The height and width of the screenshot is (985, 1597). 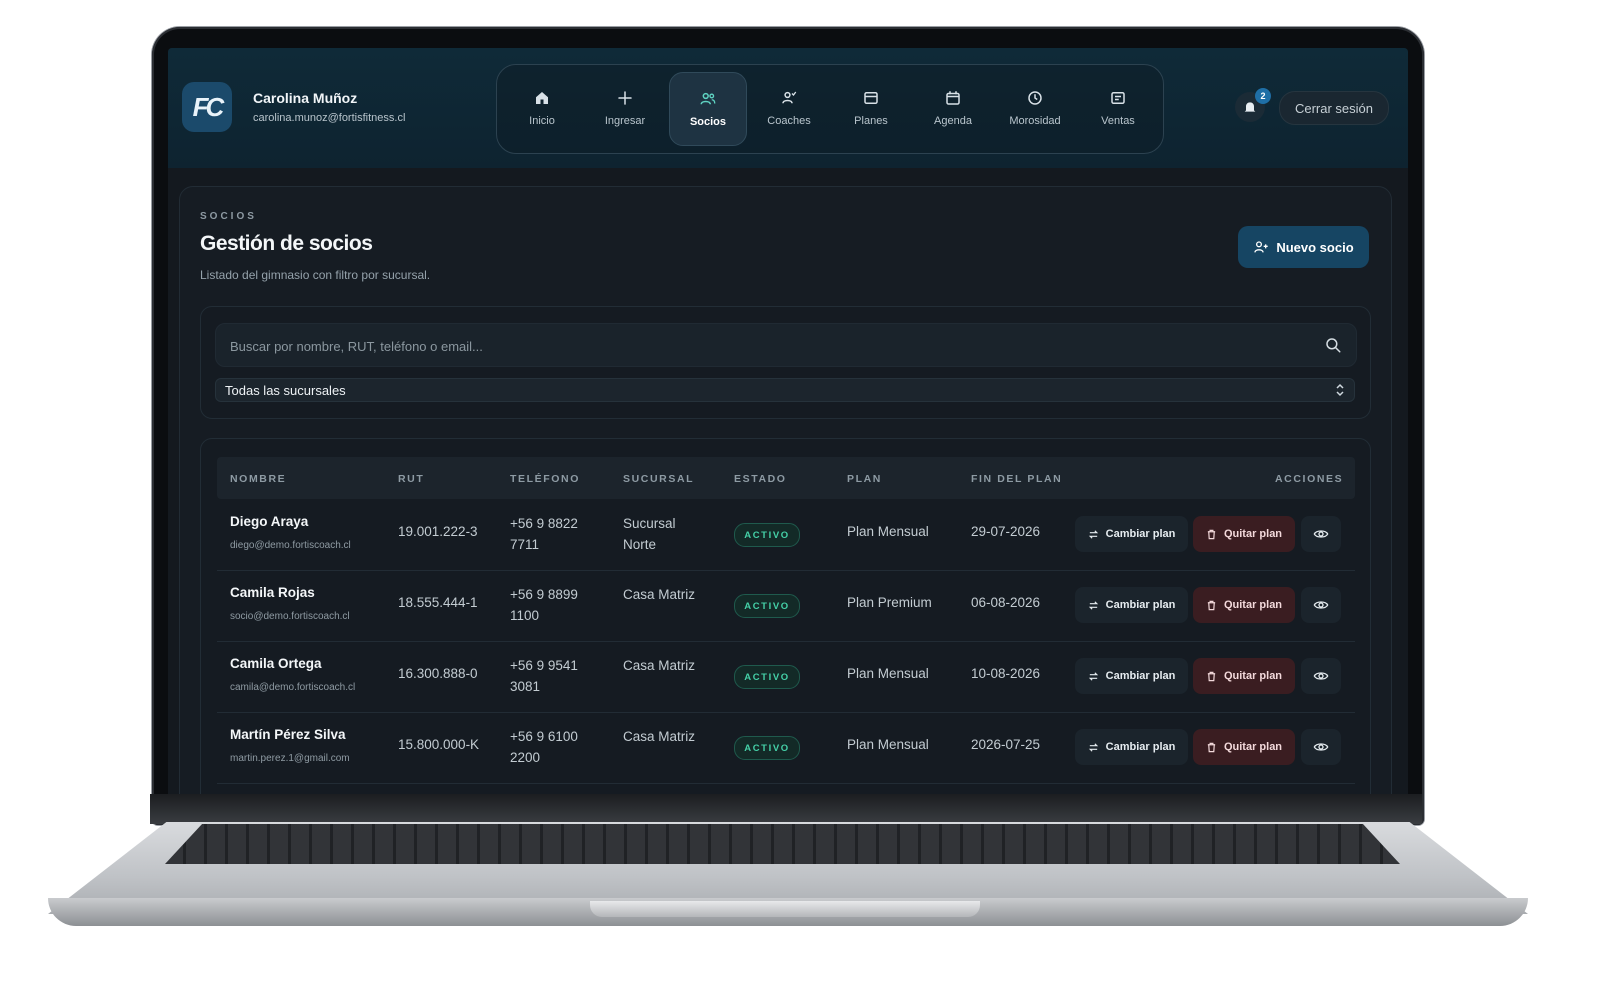 What do you see at coordinates (953, 108) in the screenshot?
I see `nav-item-agenda: Agenda` at bounding box center [953, 108].